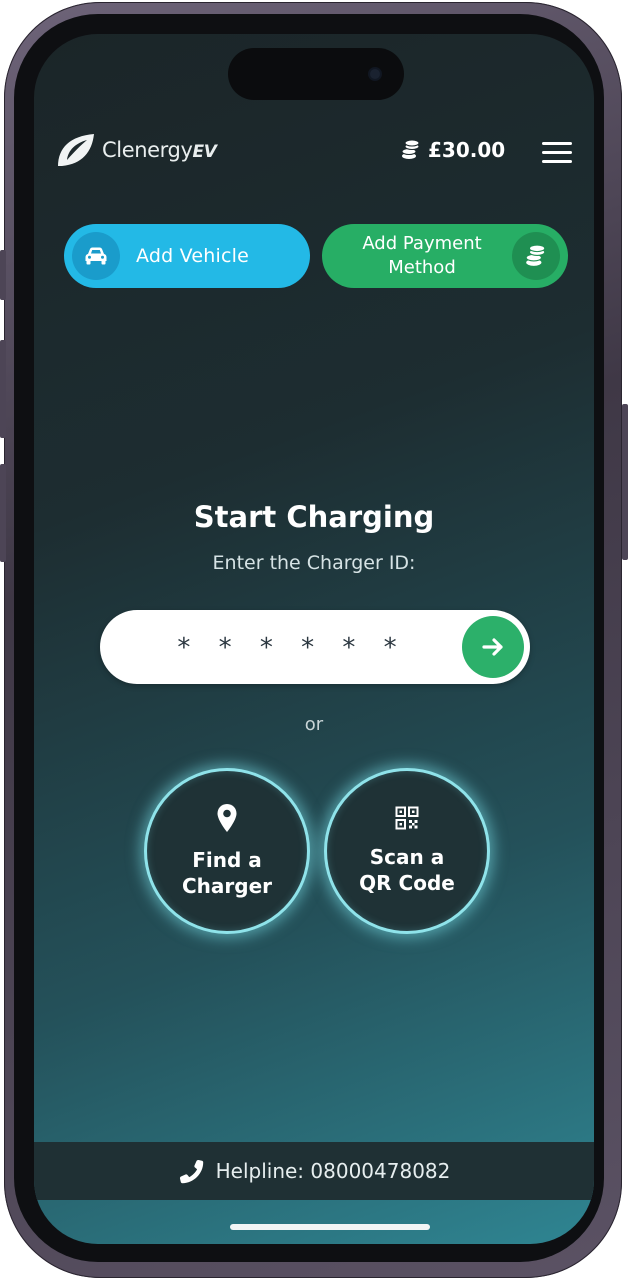  I want to click on balance-amount: £30.00, so click(467, 150).